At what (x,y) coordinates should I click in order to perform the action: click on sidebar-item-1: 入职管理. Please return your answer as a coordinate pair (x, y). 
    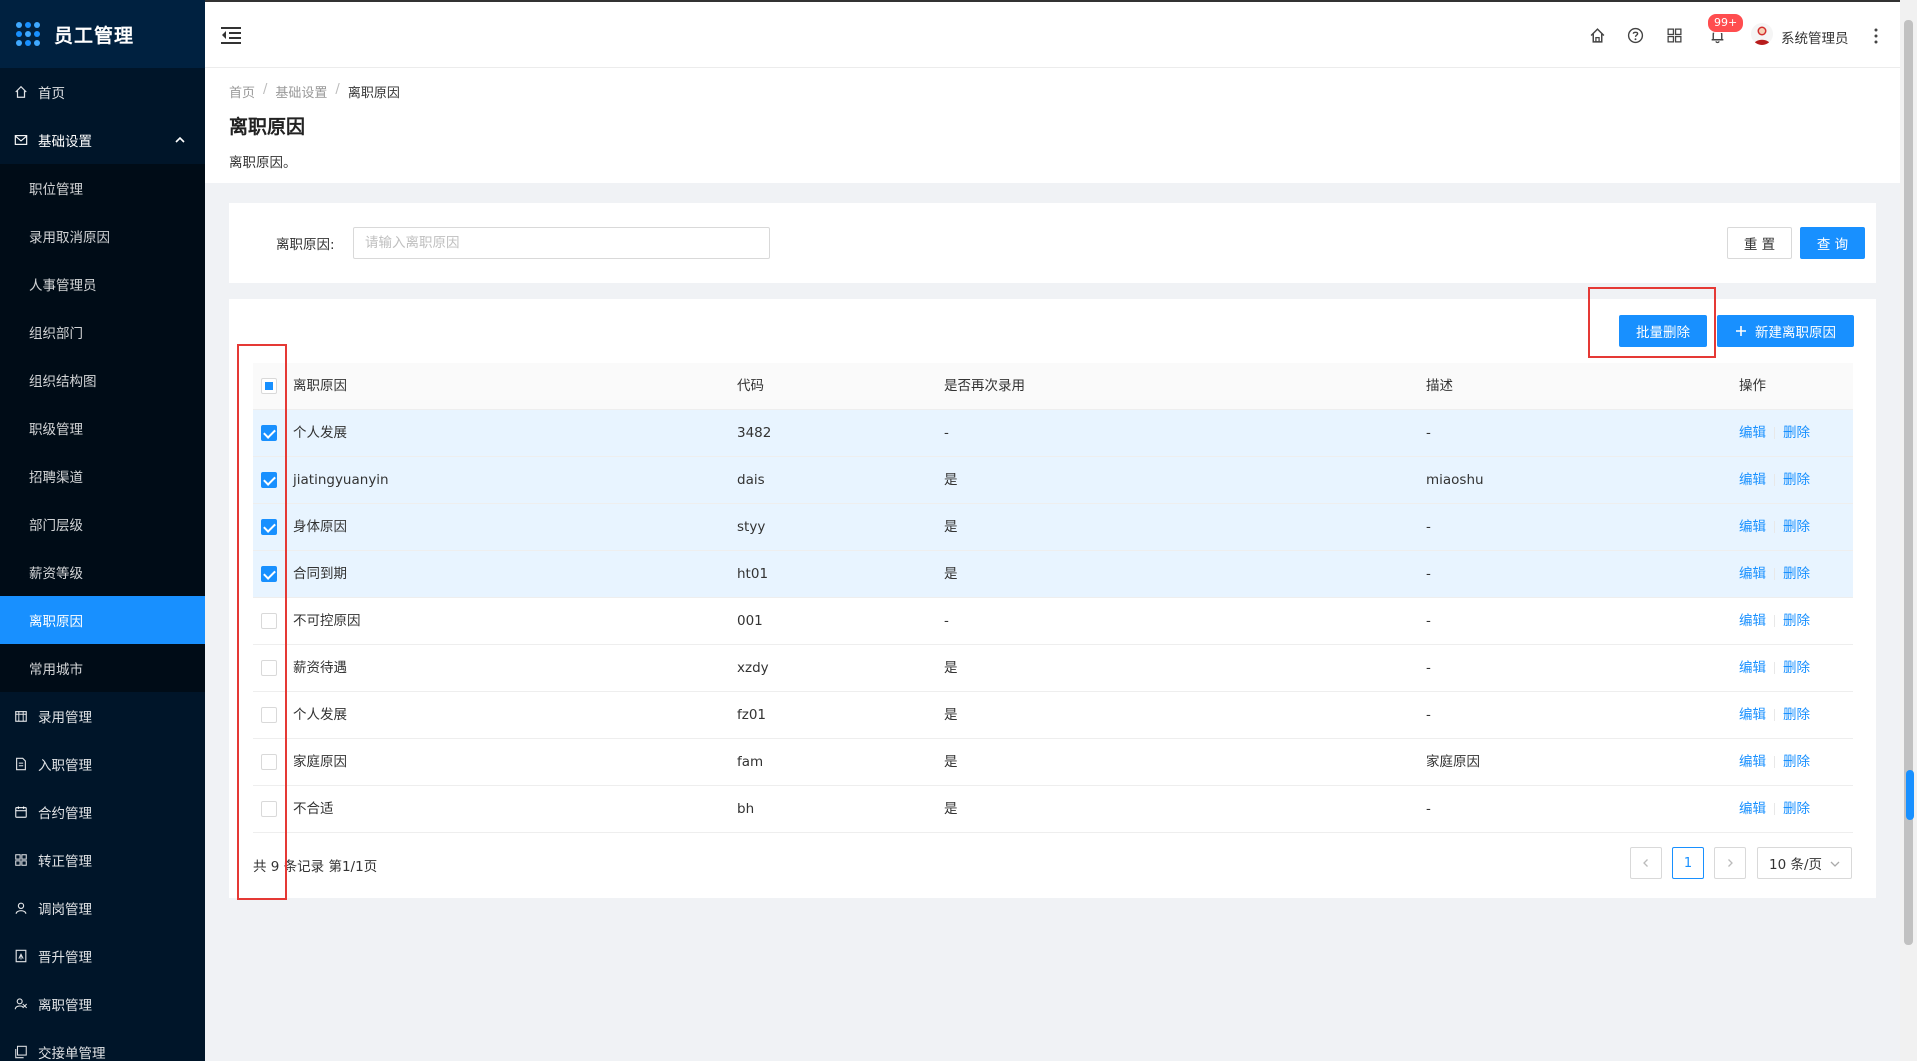
    Looking at the image, I should click on (102, 764).